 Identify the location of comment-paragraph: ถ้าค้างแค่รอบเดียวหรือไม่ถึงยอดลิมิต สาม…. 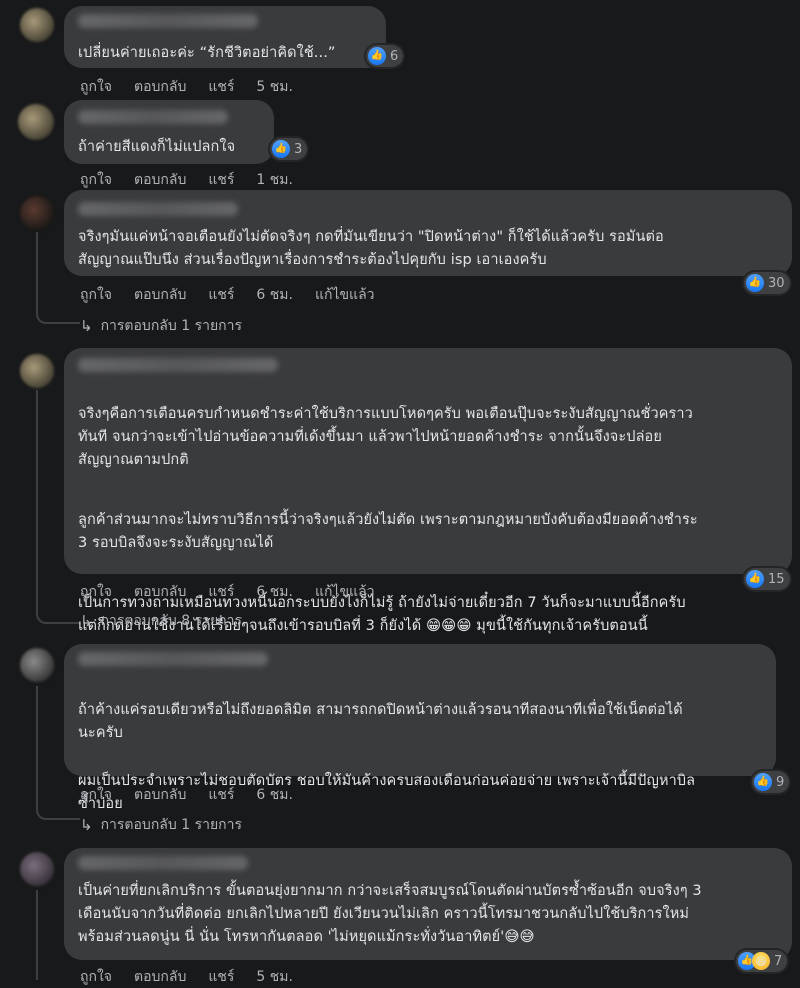
(380, 721).